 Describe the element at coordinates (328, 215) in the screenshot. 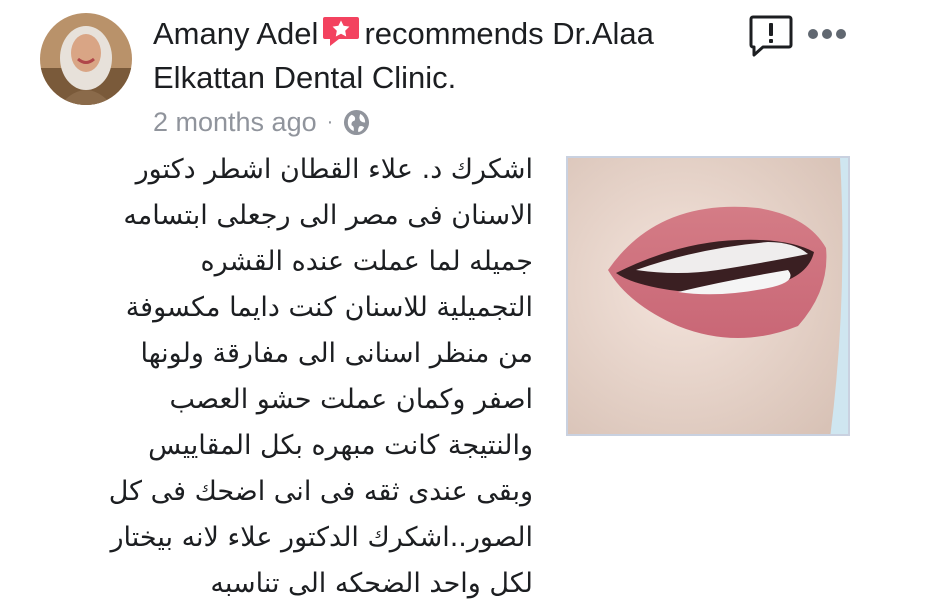

I see `post-text-line: الاسنان فى مصر الى رجعلى ابتسامه` at that location.